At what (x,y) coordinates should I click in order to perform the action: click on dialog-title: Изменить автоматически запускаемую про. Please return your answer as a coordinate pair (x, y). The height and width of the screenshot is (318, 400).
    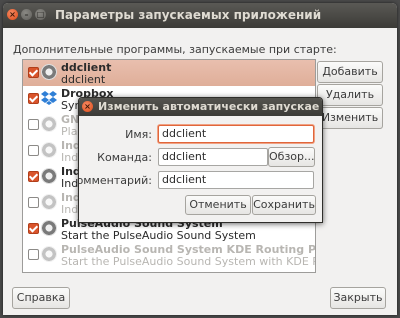
    Looking at the image, I should click on (209, 106).